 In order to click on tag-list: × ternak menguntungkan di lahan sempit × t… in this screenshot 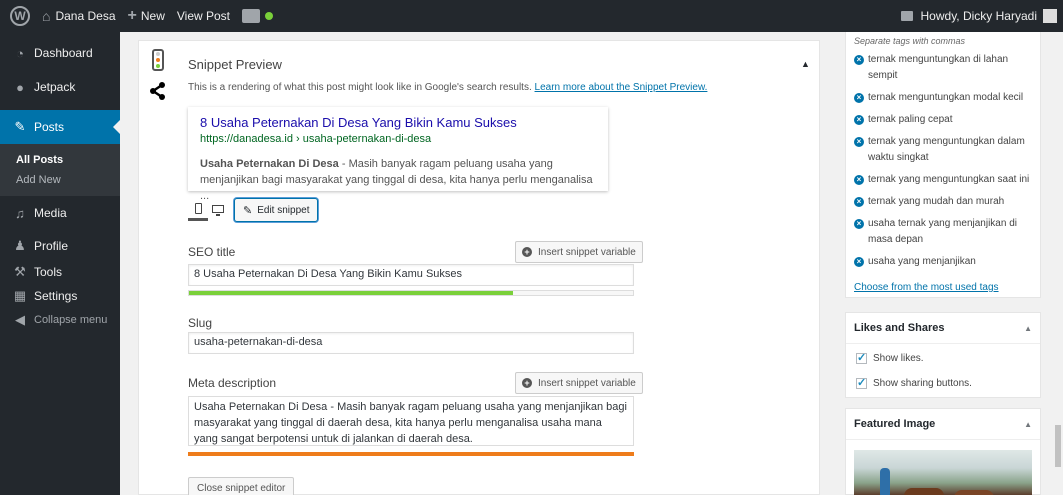, I will do `click(943, 161)`.